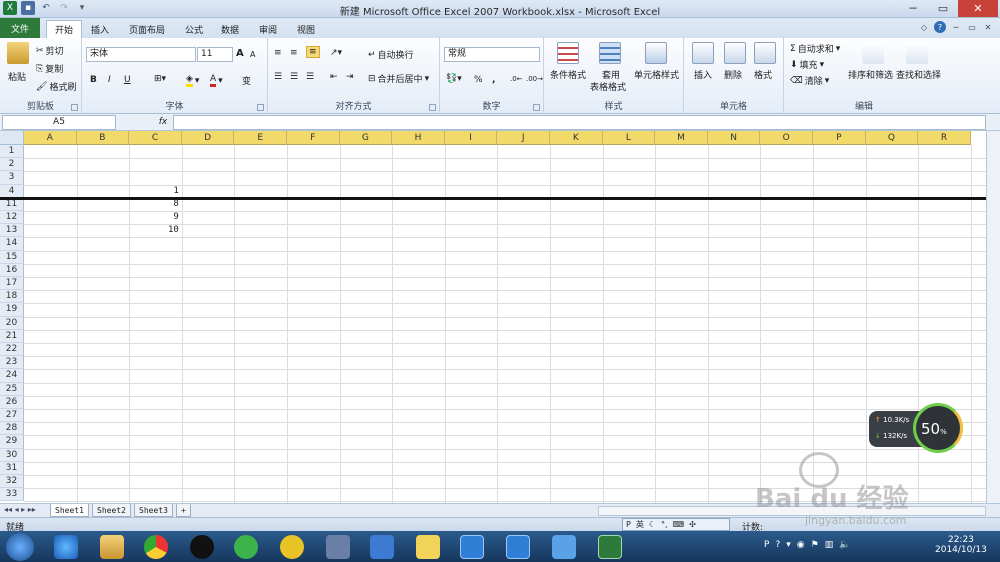  I want to click on tab-view: 视图, so click(306, 29).